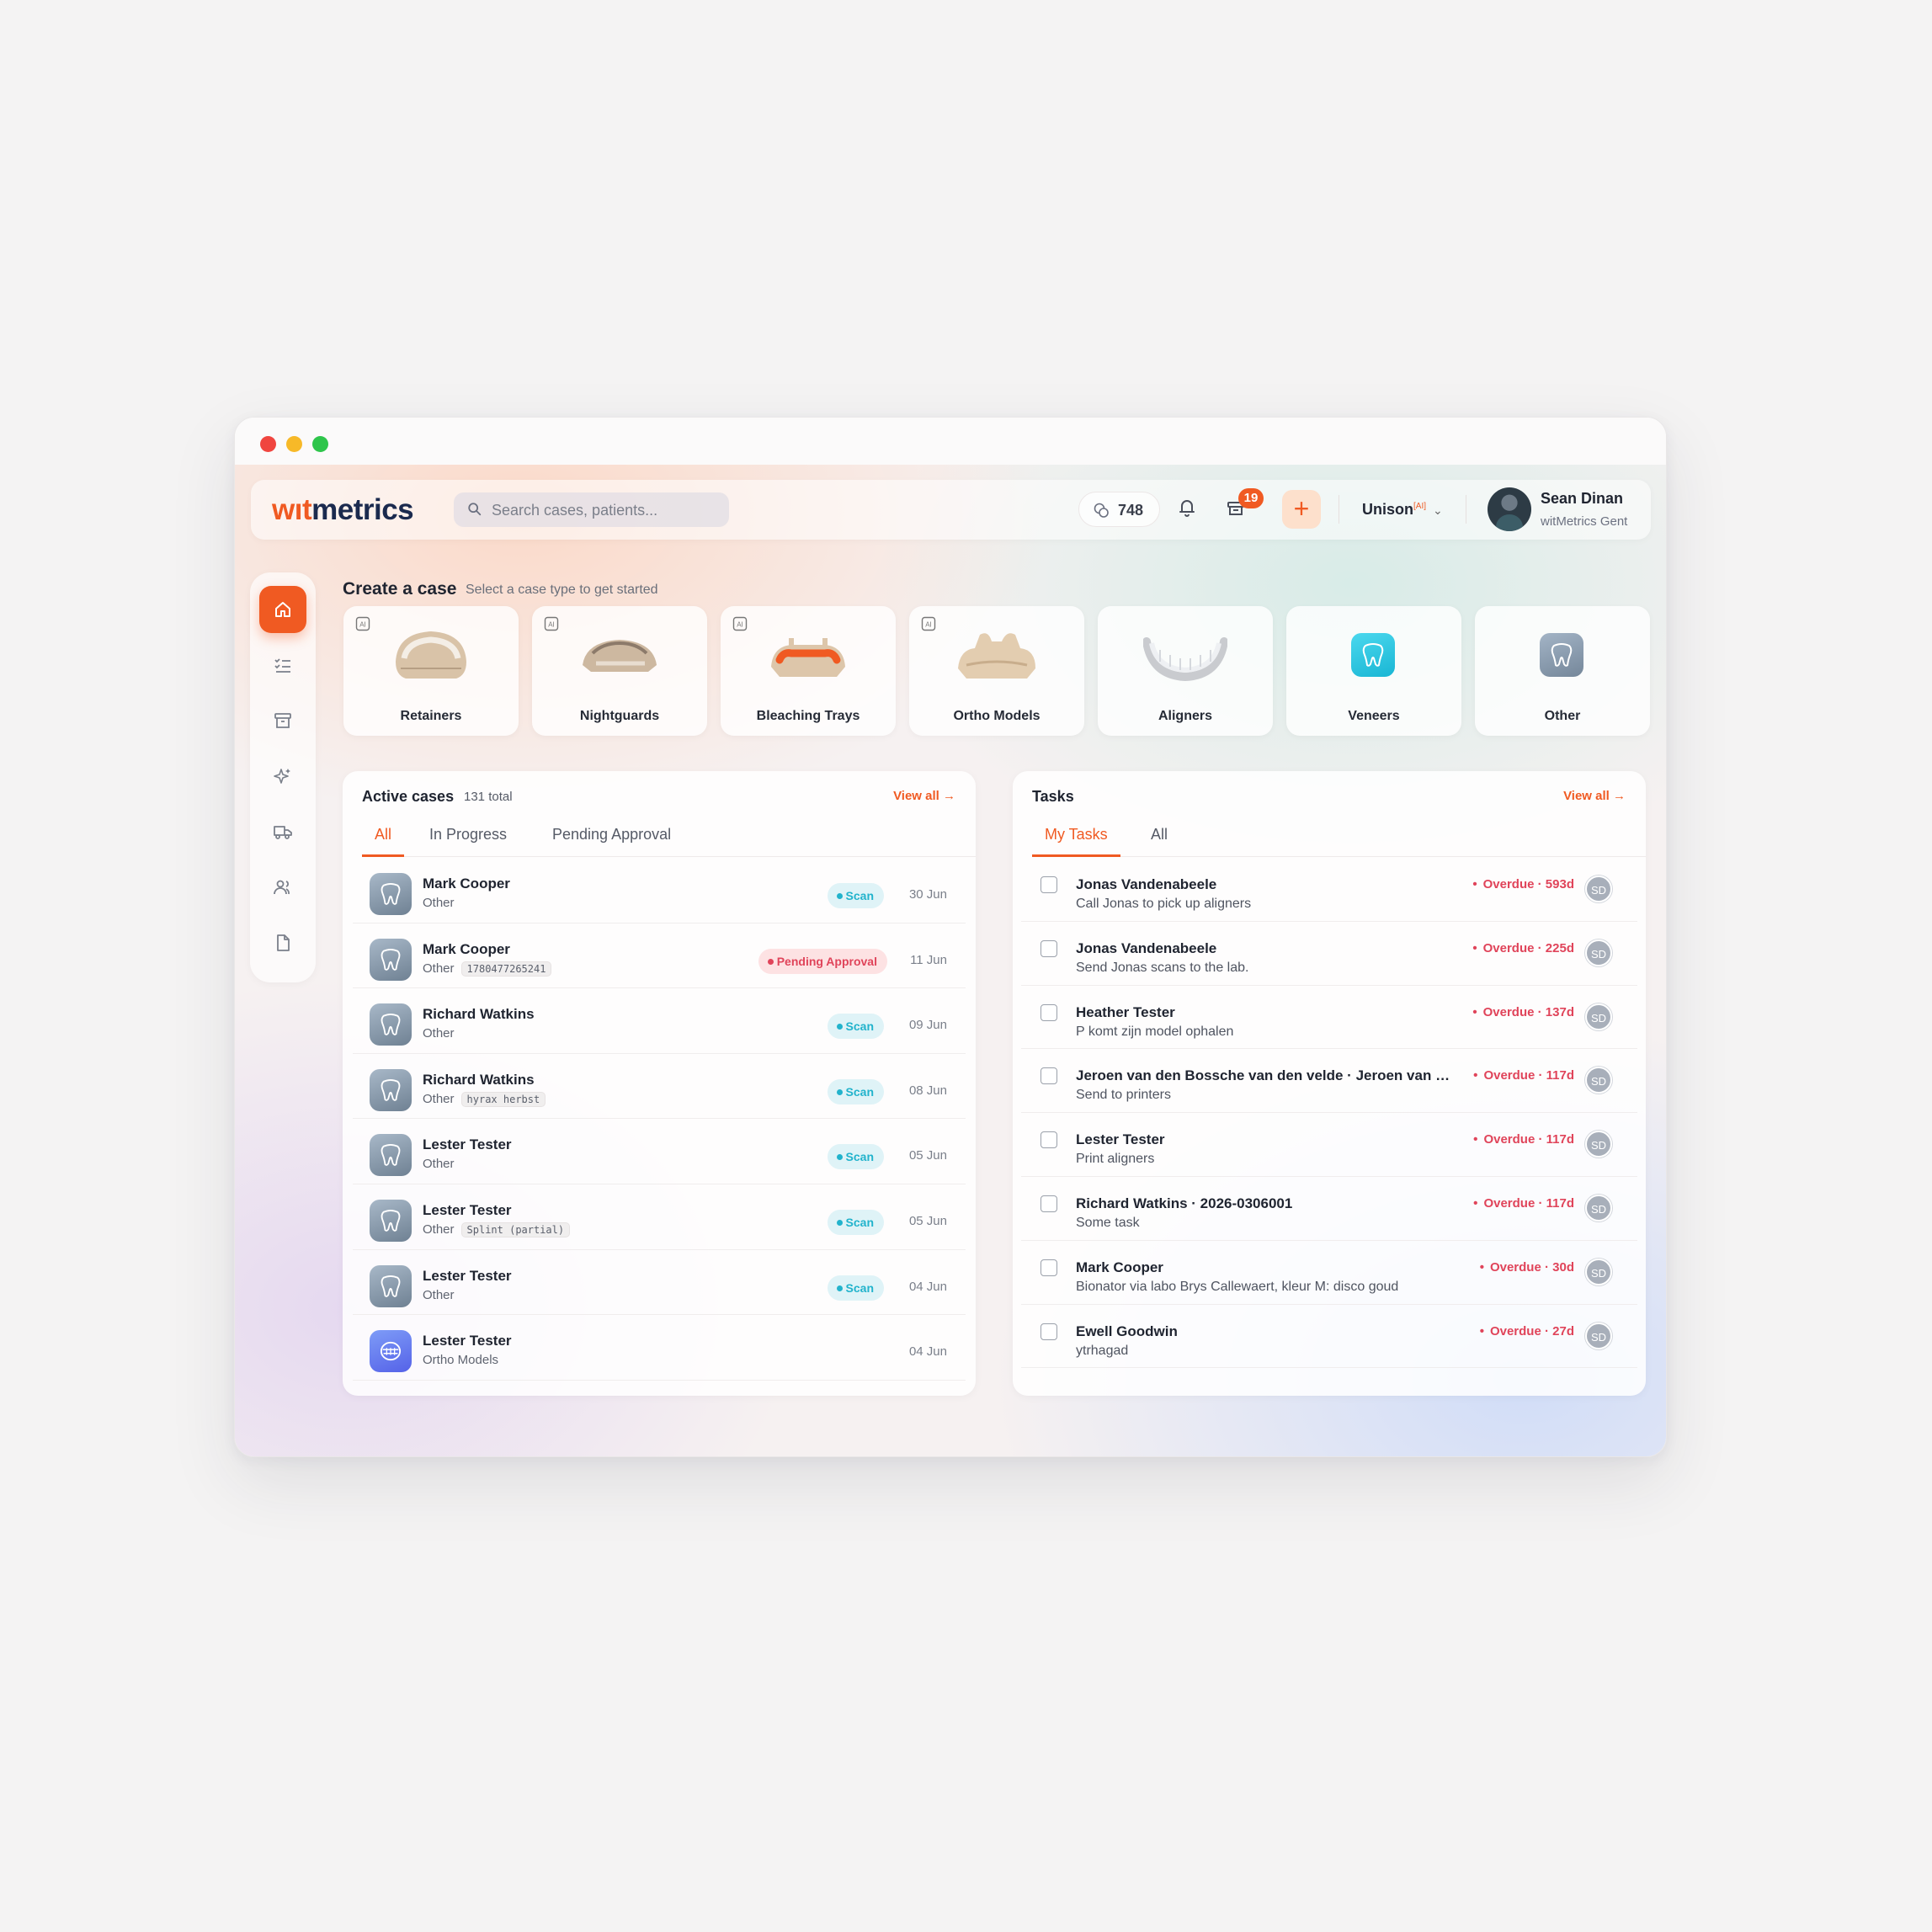 The width and height of the screenshot is (1932, 1932). Describe the element at coordinates (1124, 1095) in the screenshot. I see `task-description: Send to printers` at that location.